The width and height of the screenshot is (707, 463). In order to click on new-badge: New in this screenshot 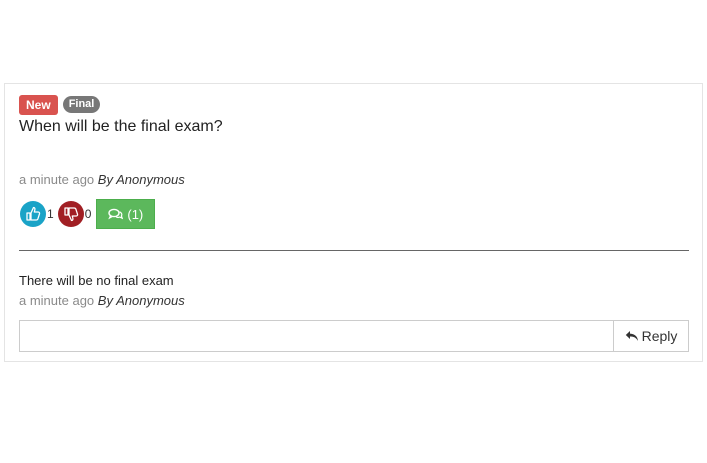, I will do `click(38, 105)`.